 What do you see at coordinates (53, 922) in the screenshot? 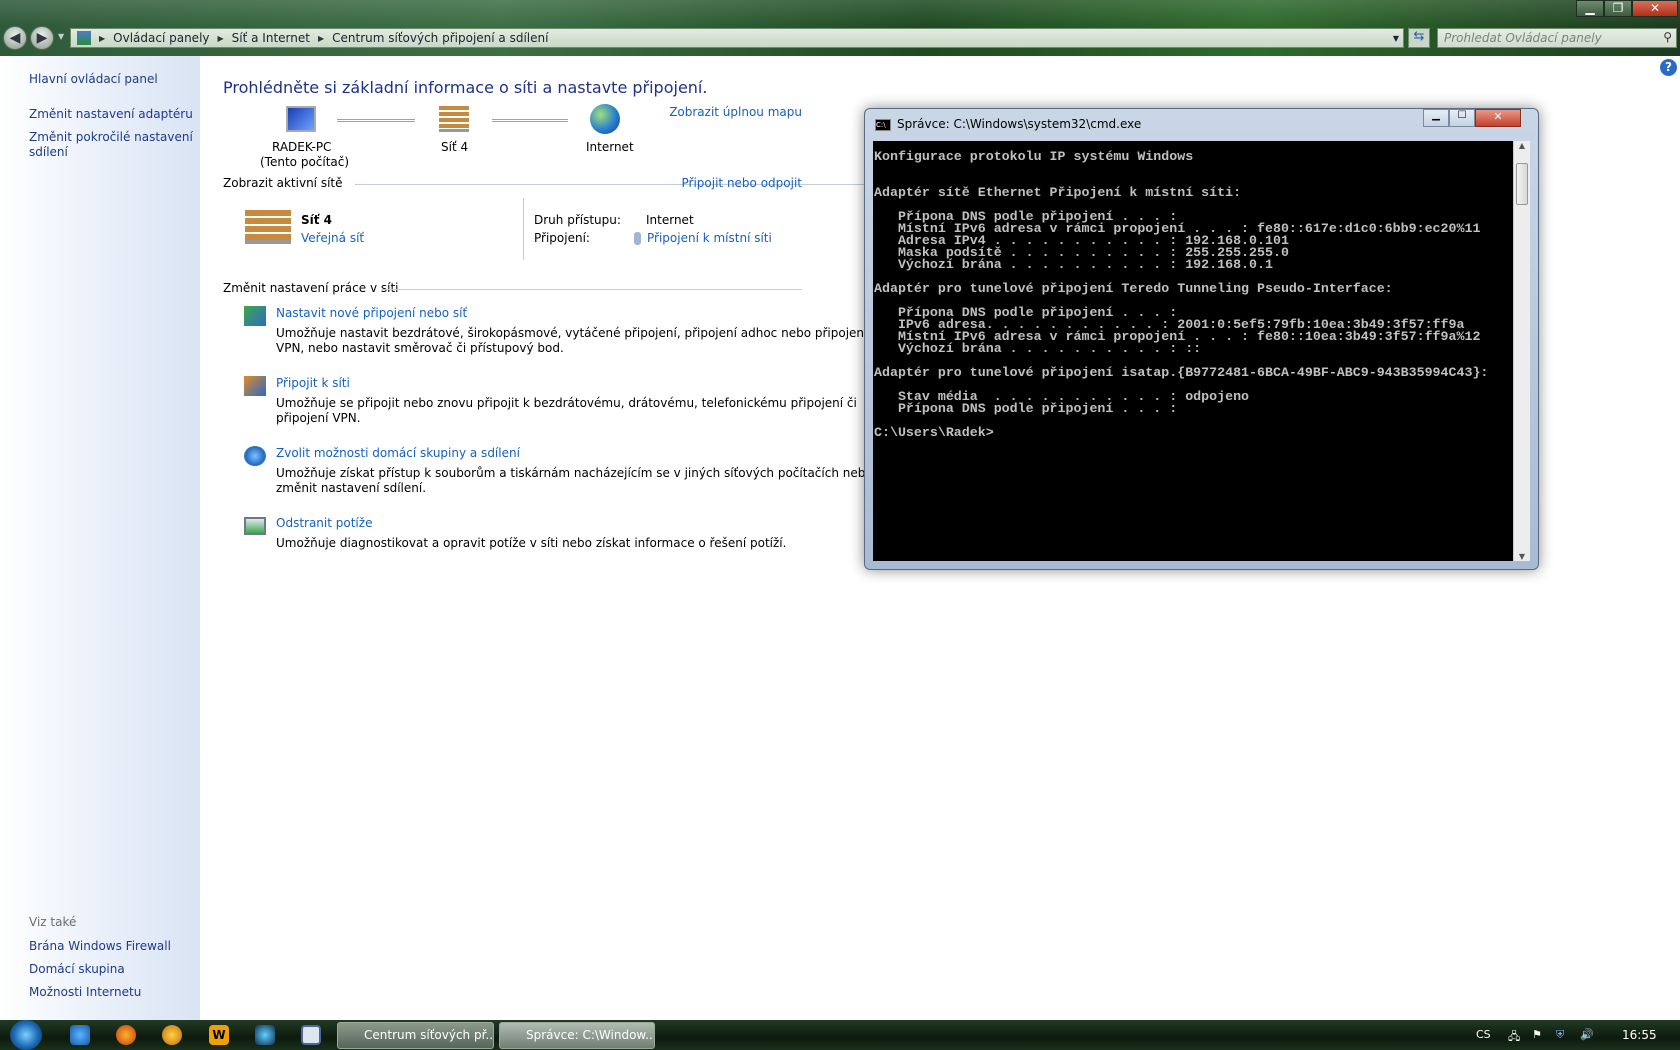
I see `see-also-heading: Viz také` at bounding box center [53, 922].